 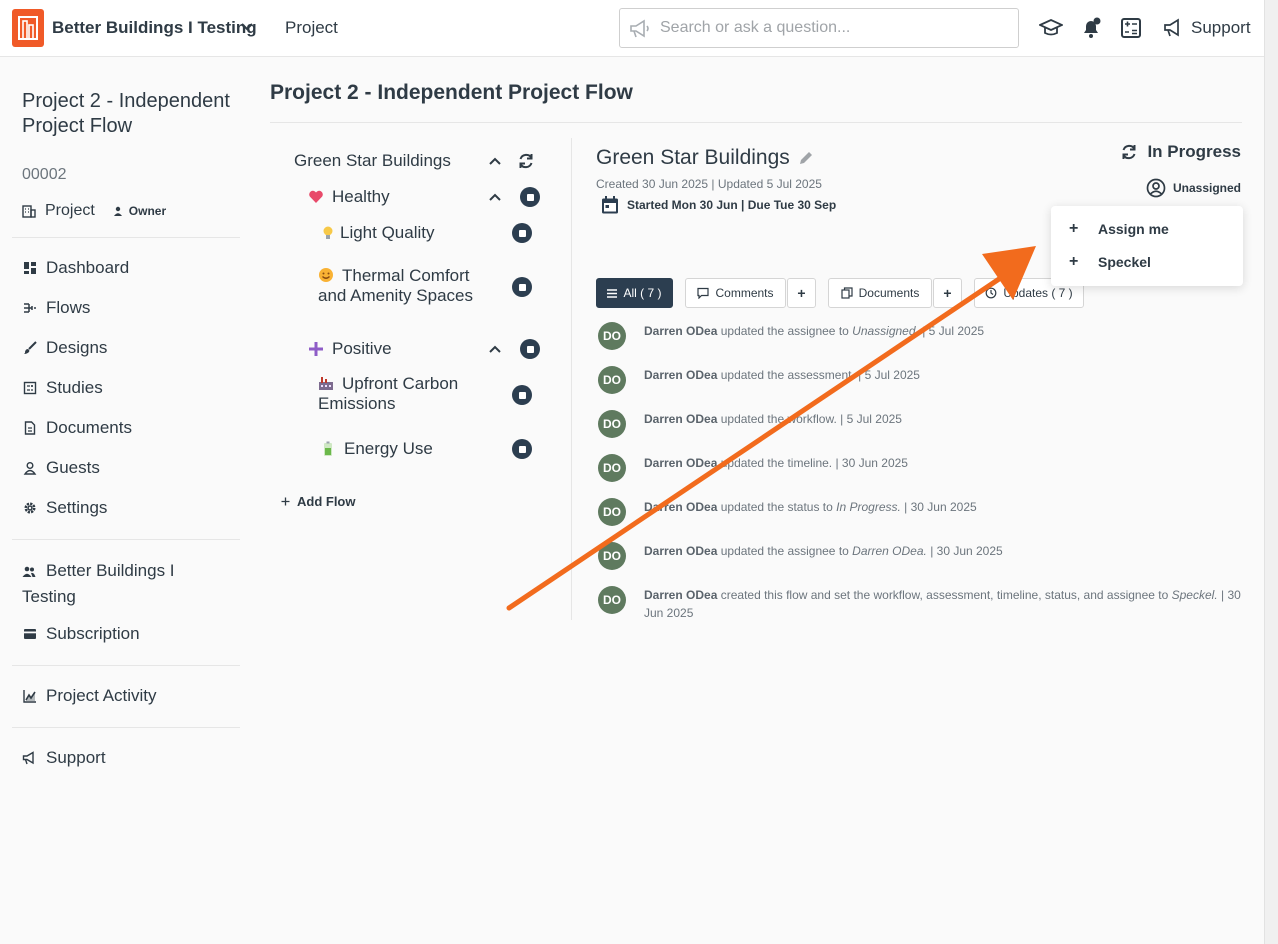 I want to click on brand-logo, so click(x=28, y=28).